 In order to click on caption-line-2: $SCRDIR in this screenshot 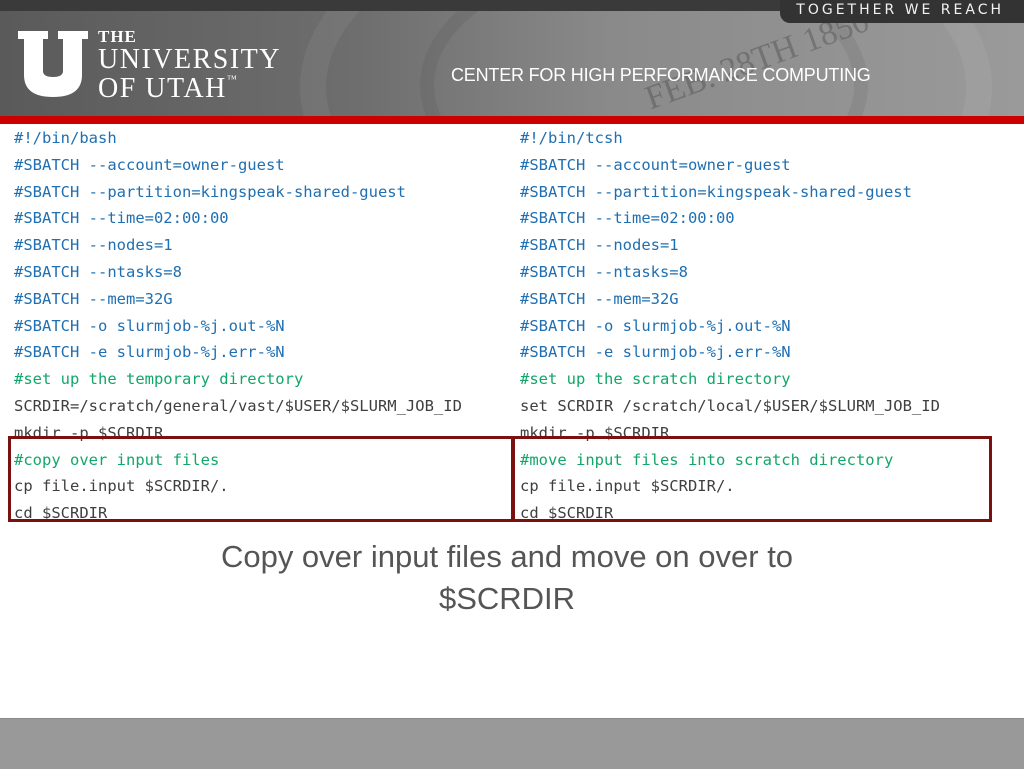, I will do `click(507, 598)`.